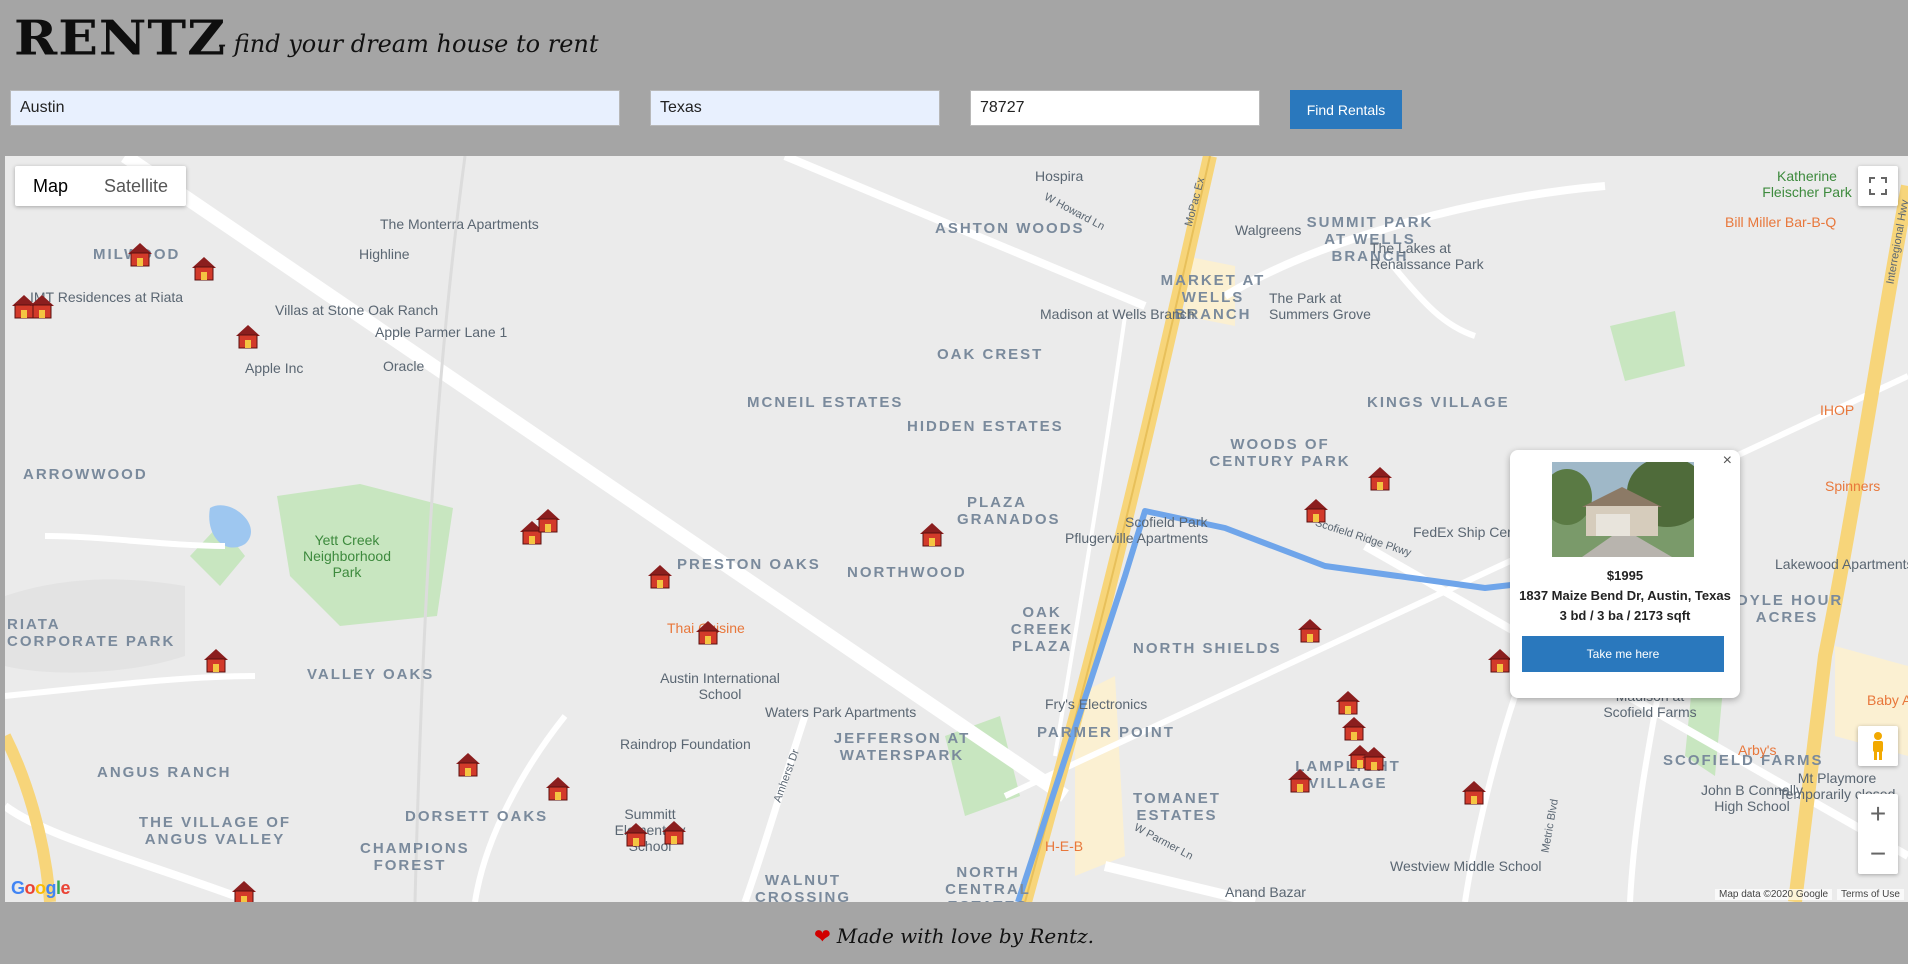  What do you see at coordinates (403, 366) in the screenshot?
I see `place-label: Oracle` at bounding box center [403, 366].